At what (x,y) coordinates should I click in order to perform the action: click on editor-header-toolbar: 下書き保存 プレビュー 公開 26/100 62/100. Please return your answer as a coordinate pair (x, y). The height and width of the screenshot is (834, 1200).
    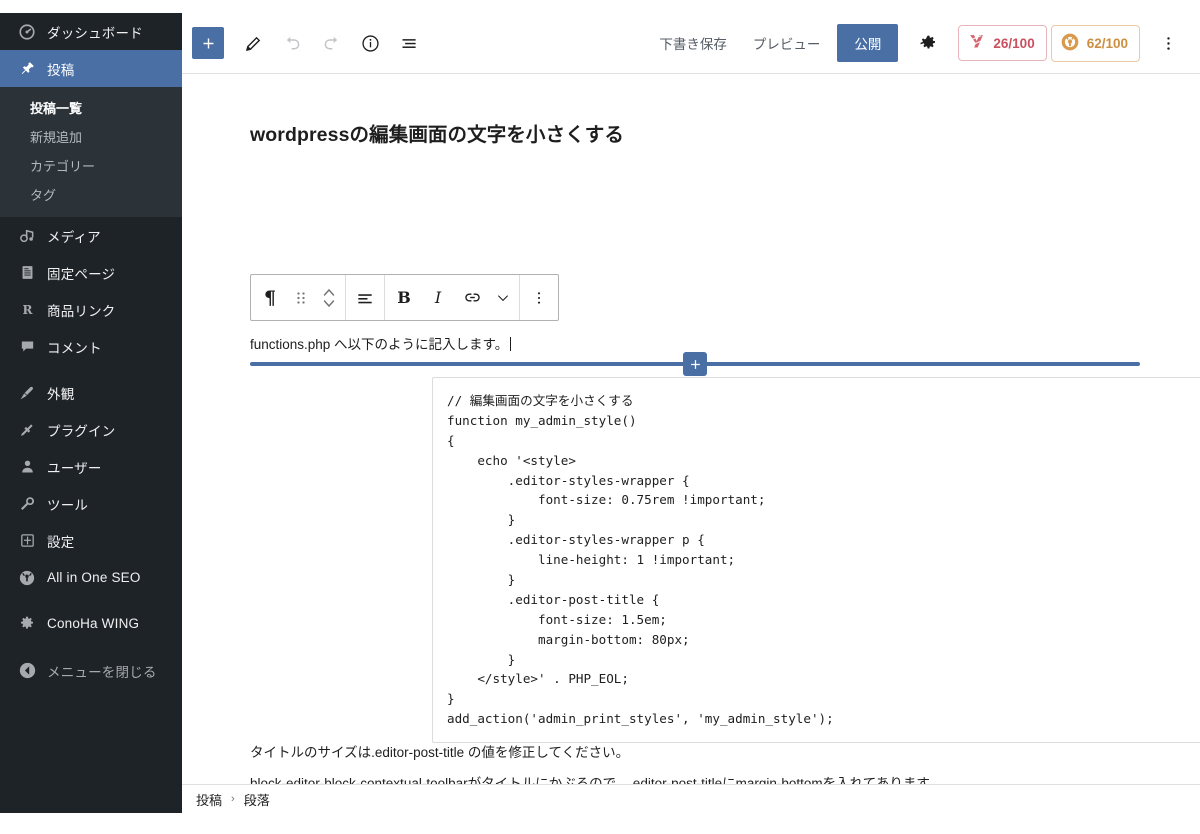
    Looking at the image, I should click on (691, 43).